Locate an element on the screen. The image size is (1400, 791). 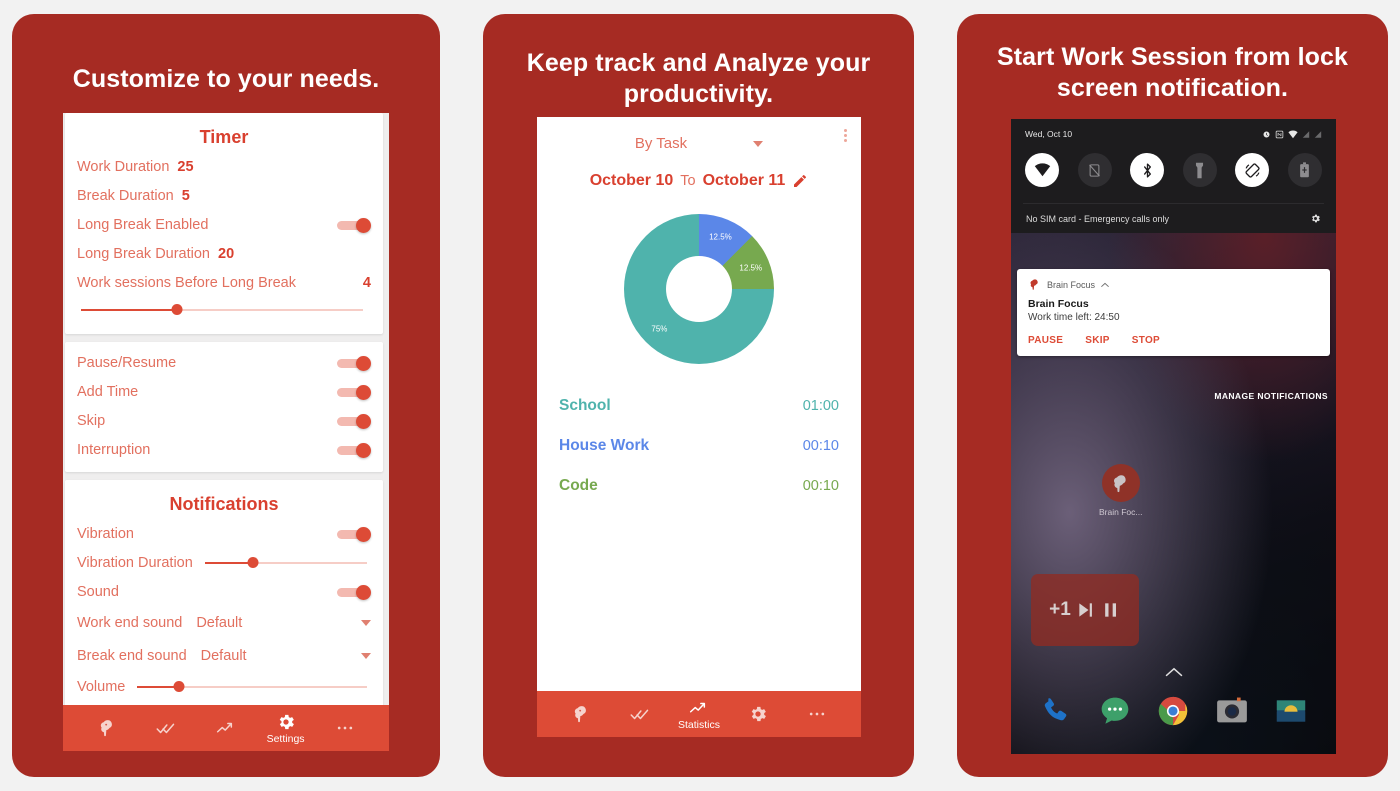
list-item: School 01:00 is located at coordinates (699, 406).